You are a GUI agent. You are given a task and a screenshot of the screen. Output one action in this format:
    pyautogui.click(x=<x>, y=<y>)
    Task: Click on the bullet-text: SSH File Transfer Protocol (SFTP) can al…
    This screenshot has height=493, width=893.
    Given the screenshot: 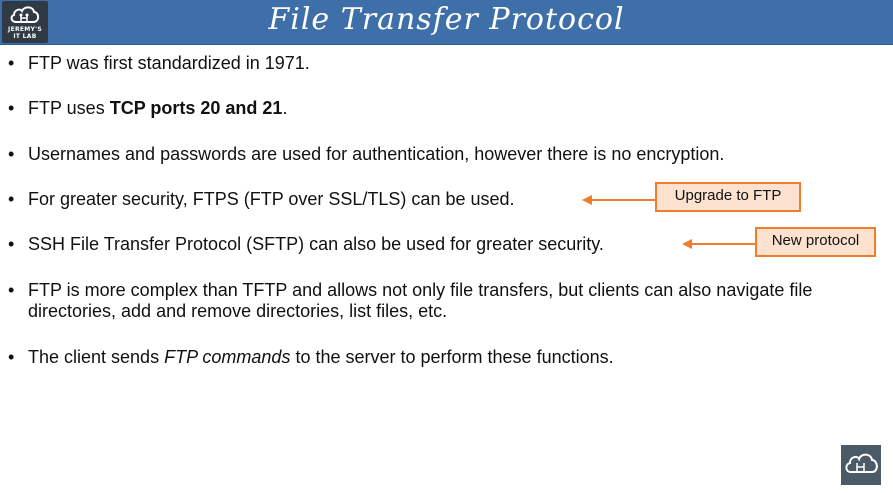 What is the action you would take?
    pyautogui.click(x=316, y=244)
    